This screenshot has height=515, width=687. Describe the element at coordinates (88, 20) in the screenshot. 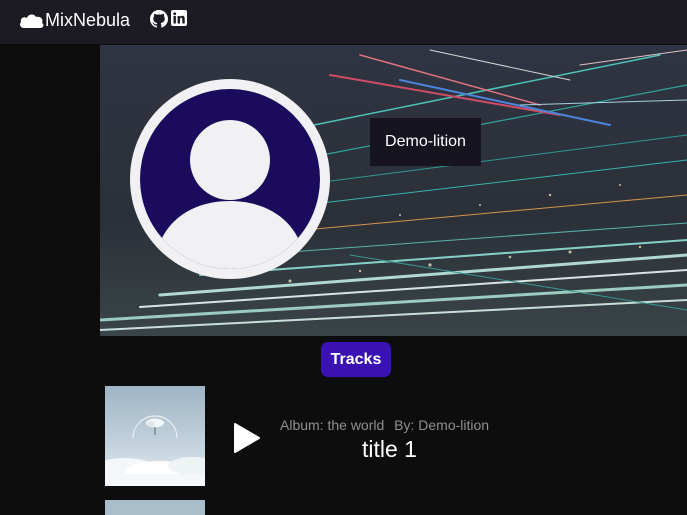

I see `brand-name: MixNebula` at that location.